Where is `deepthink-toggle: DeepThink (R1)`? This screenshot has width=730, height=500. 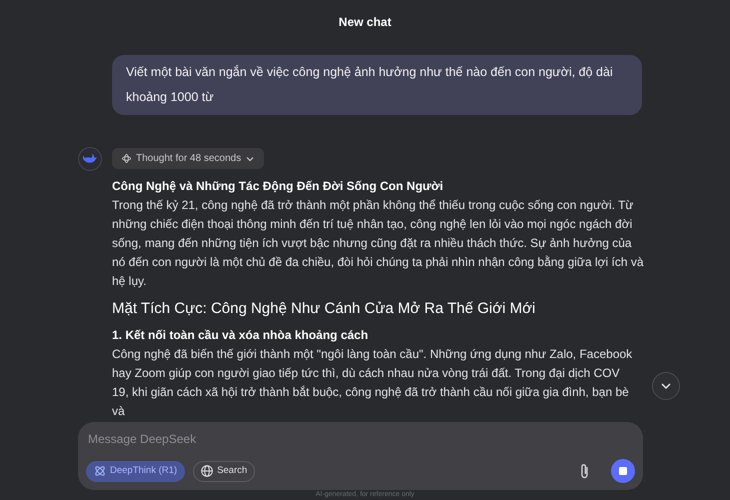
deepthink-toggle: DeepThink (R1) is located at coordinates (136, 471).